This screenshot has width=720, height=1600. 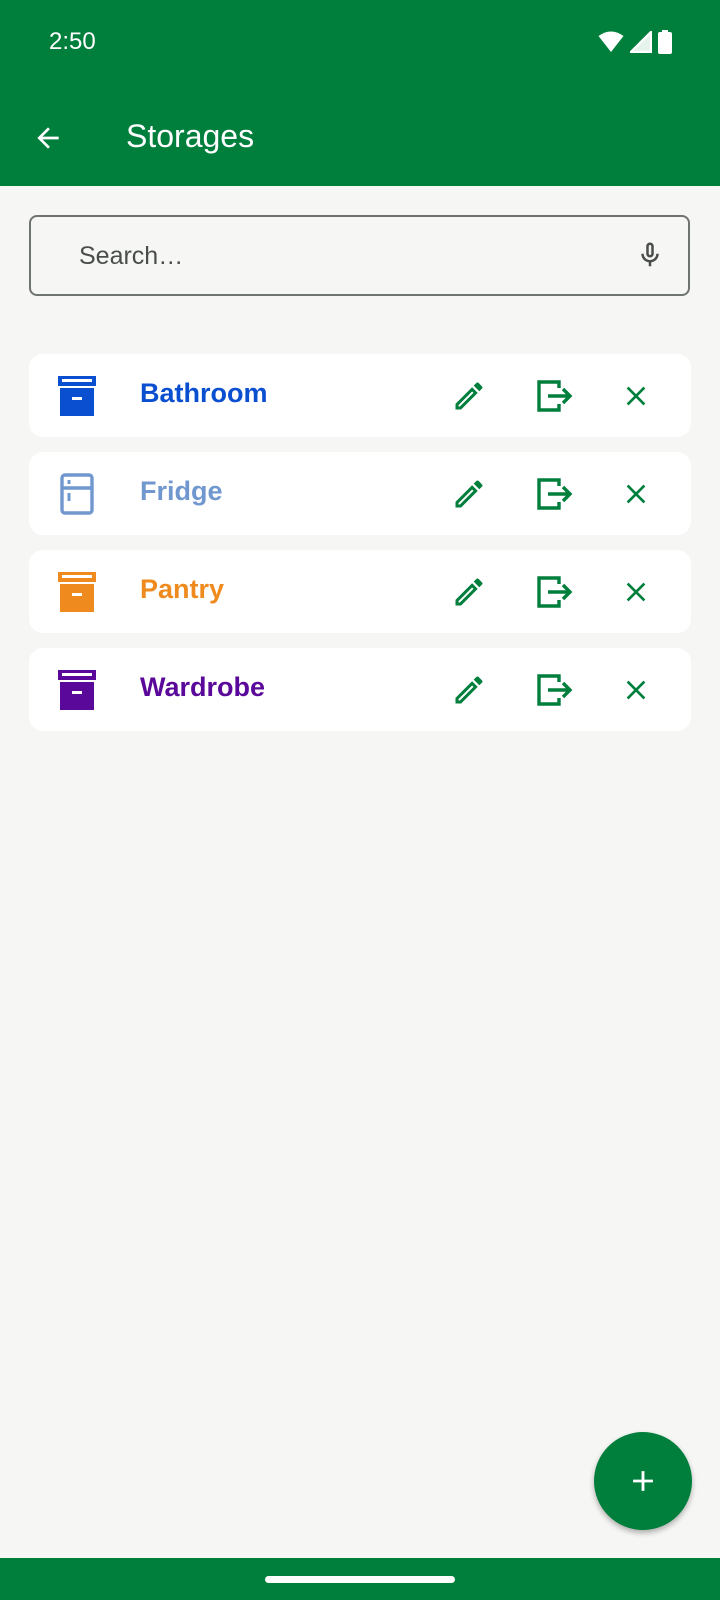 What do you see at coordinates (181, 491) in the screenshot?
I see `storage-name: Fridge` at bounding box center [181, 491].